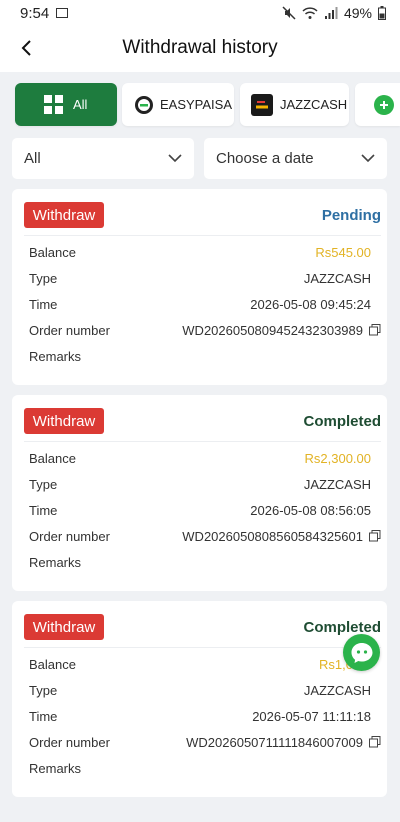 This screenshot has width=400, height=822. What do you see at coordinates (53, 104) in the screenshot?
I see `grid-icon` at bounding box center [53, 104].